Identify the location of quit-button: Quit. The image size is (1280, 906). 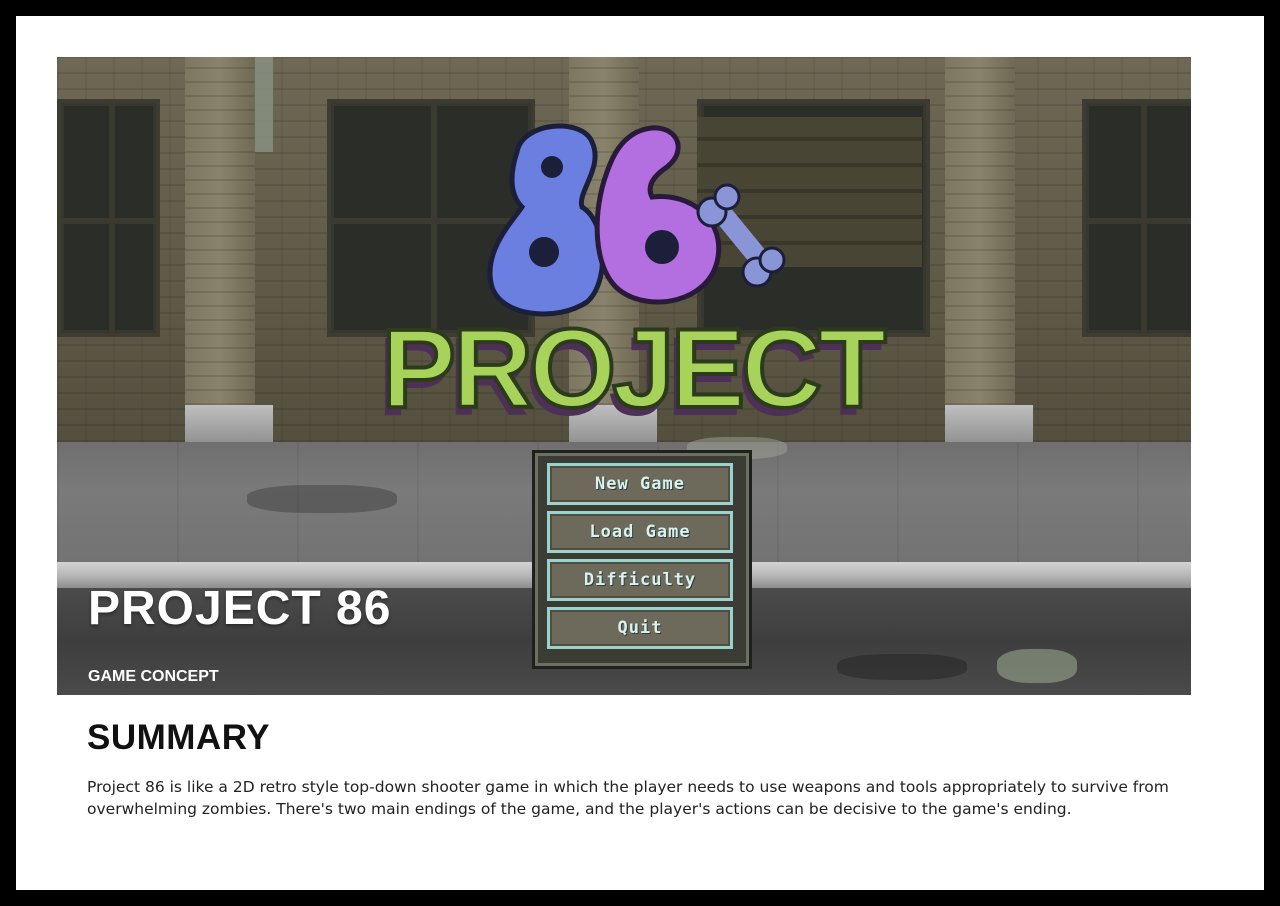
(640, 628).